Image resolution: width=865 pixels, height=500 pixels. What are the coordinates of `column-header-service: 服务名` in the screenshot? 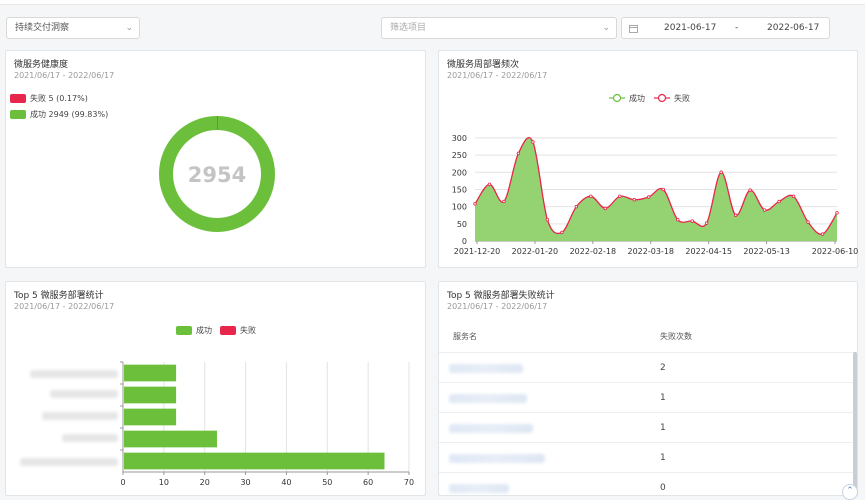 It's located at (465, 336).